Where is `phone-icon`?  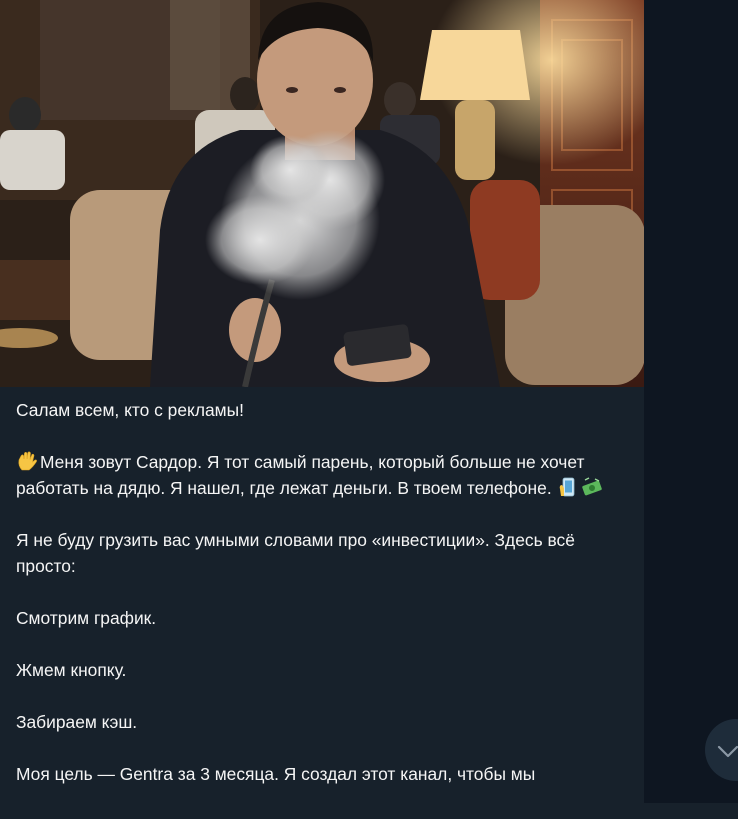 phone-icon is located at coordinates (566, 487).